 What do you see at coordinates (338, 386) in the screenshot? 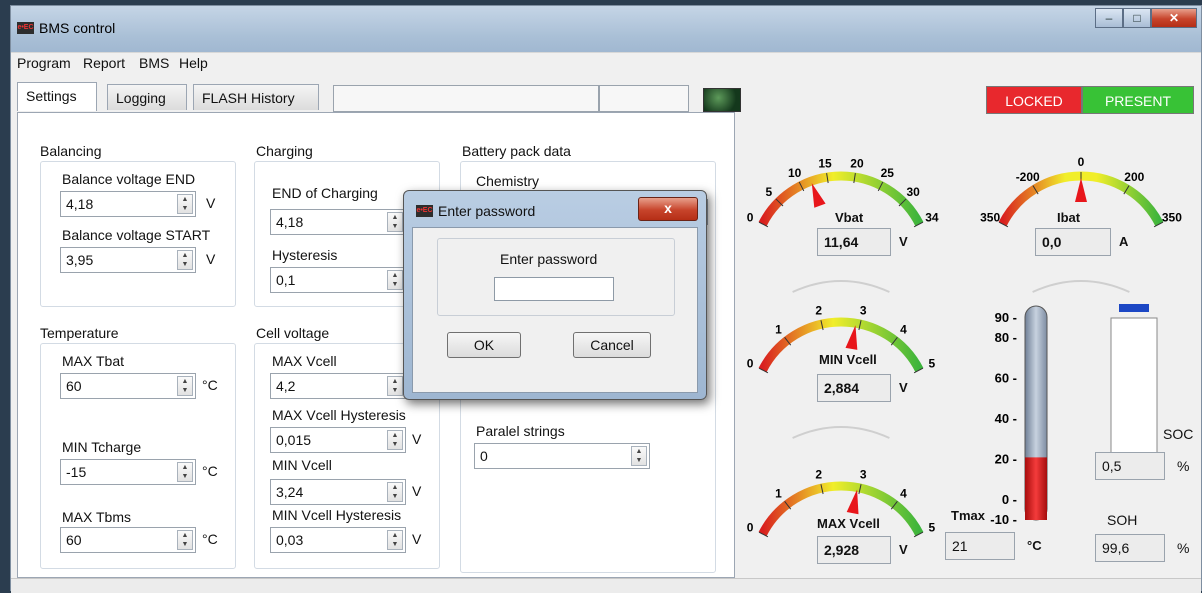
I see `max-vcell-input: 4,2 ▲ ▼` at bounding box center [338, 386].